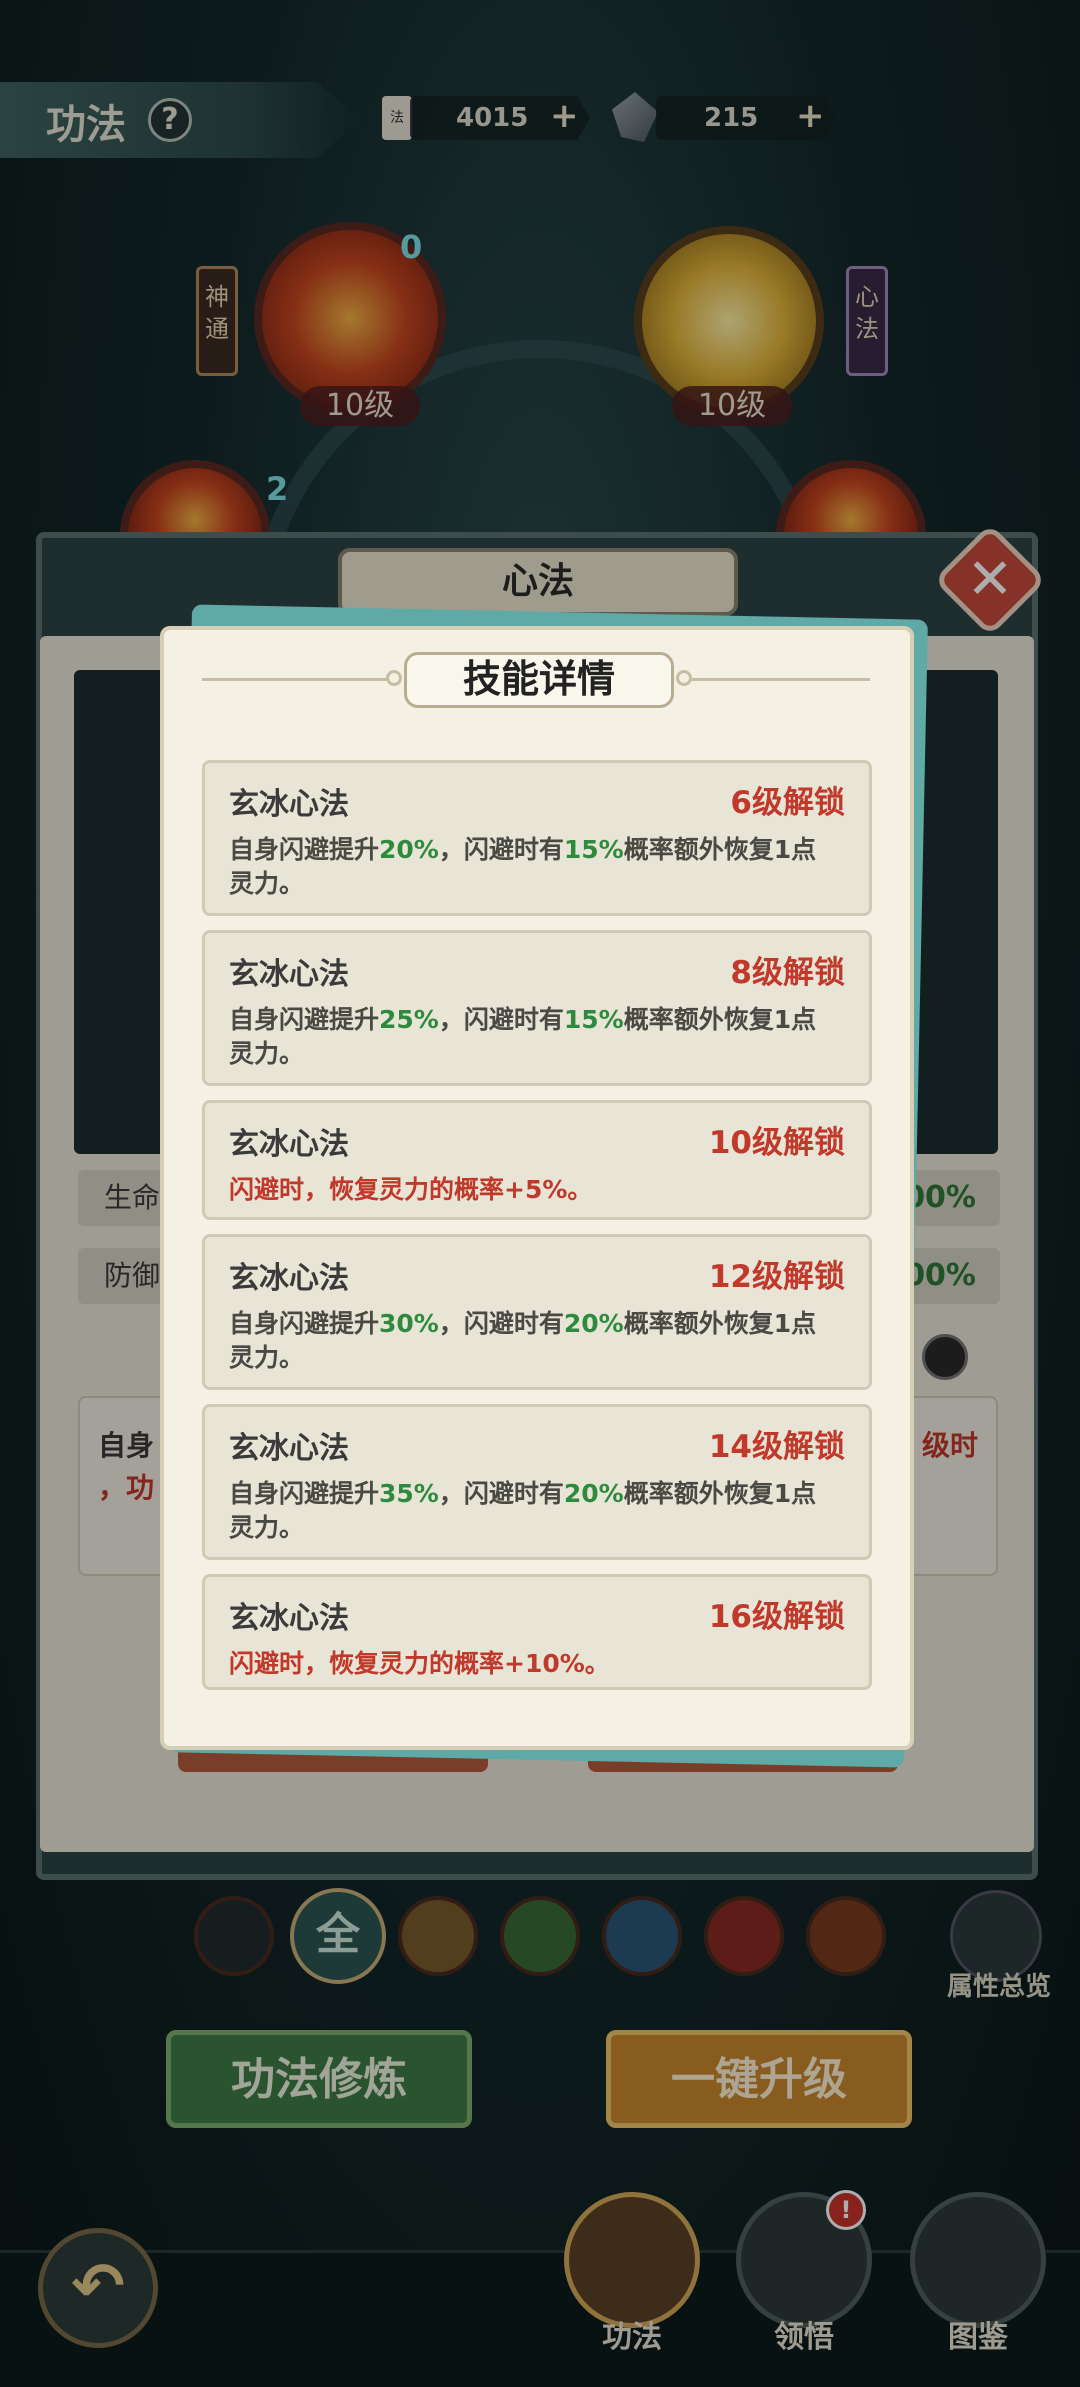 This screenshot has width=1080, height=2387. I want to click on modal-header-dot-left, so click(394, 678).